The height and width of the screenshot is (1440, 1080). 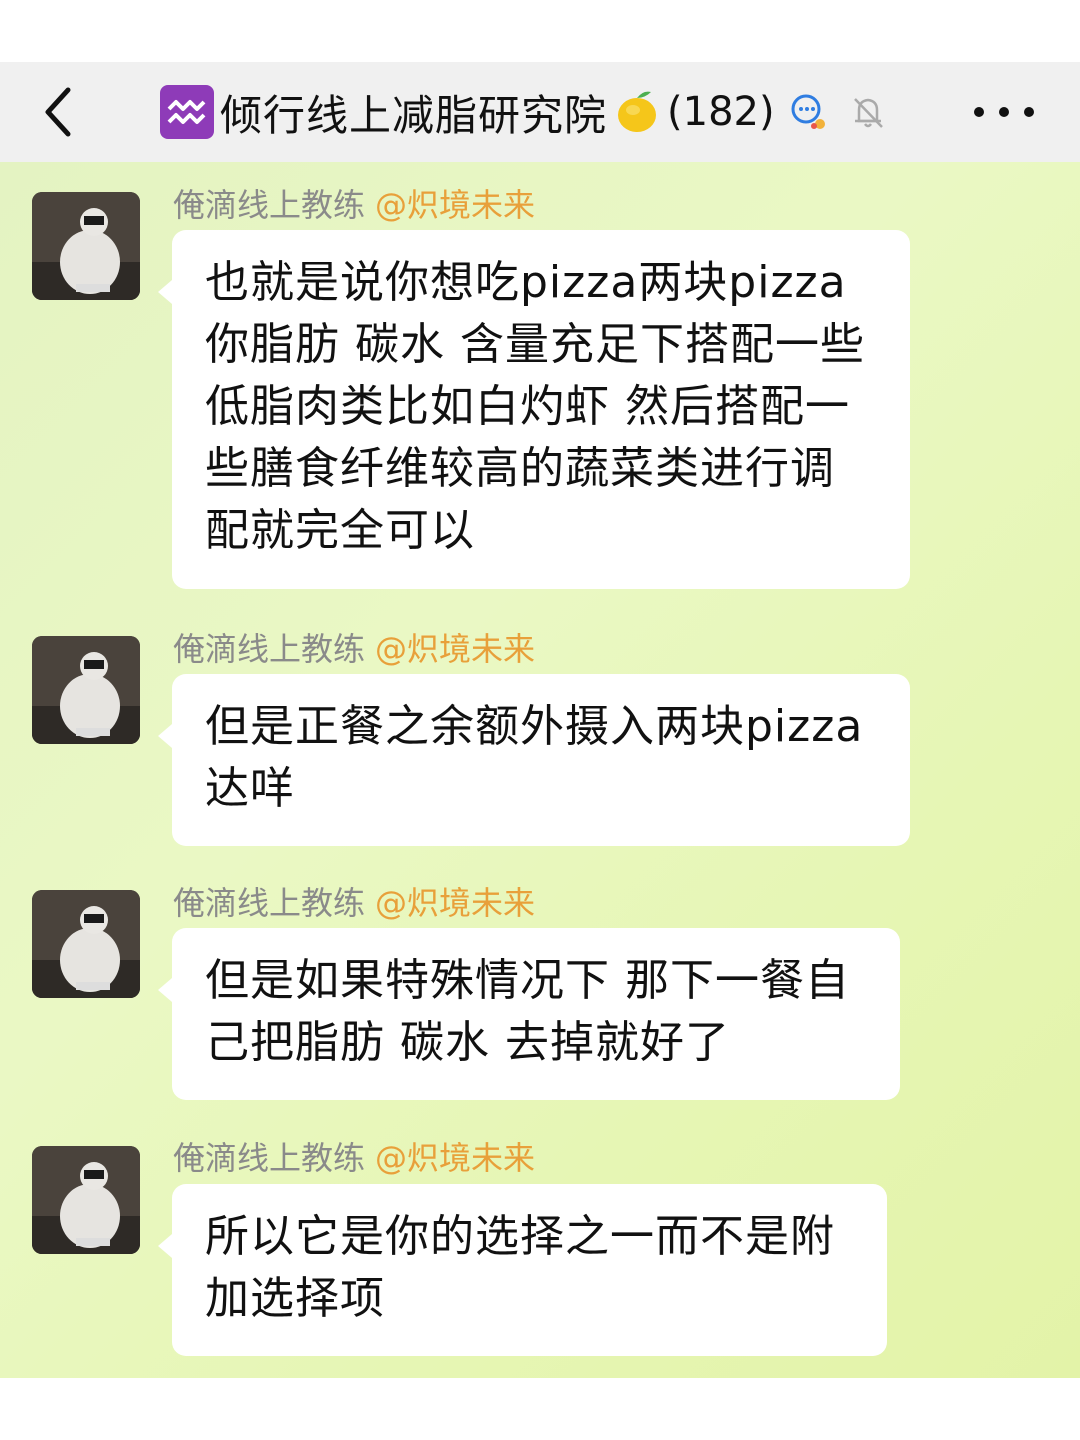 What do you see at coordinates (414, 115) in the screenshot?
I see `group-title: 倾行线上减脂研究院` at bounding box center [414, 115].